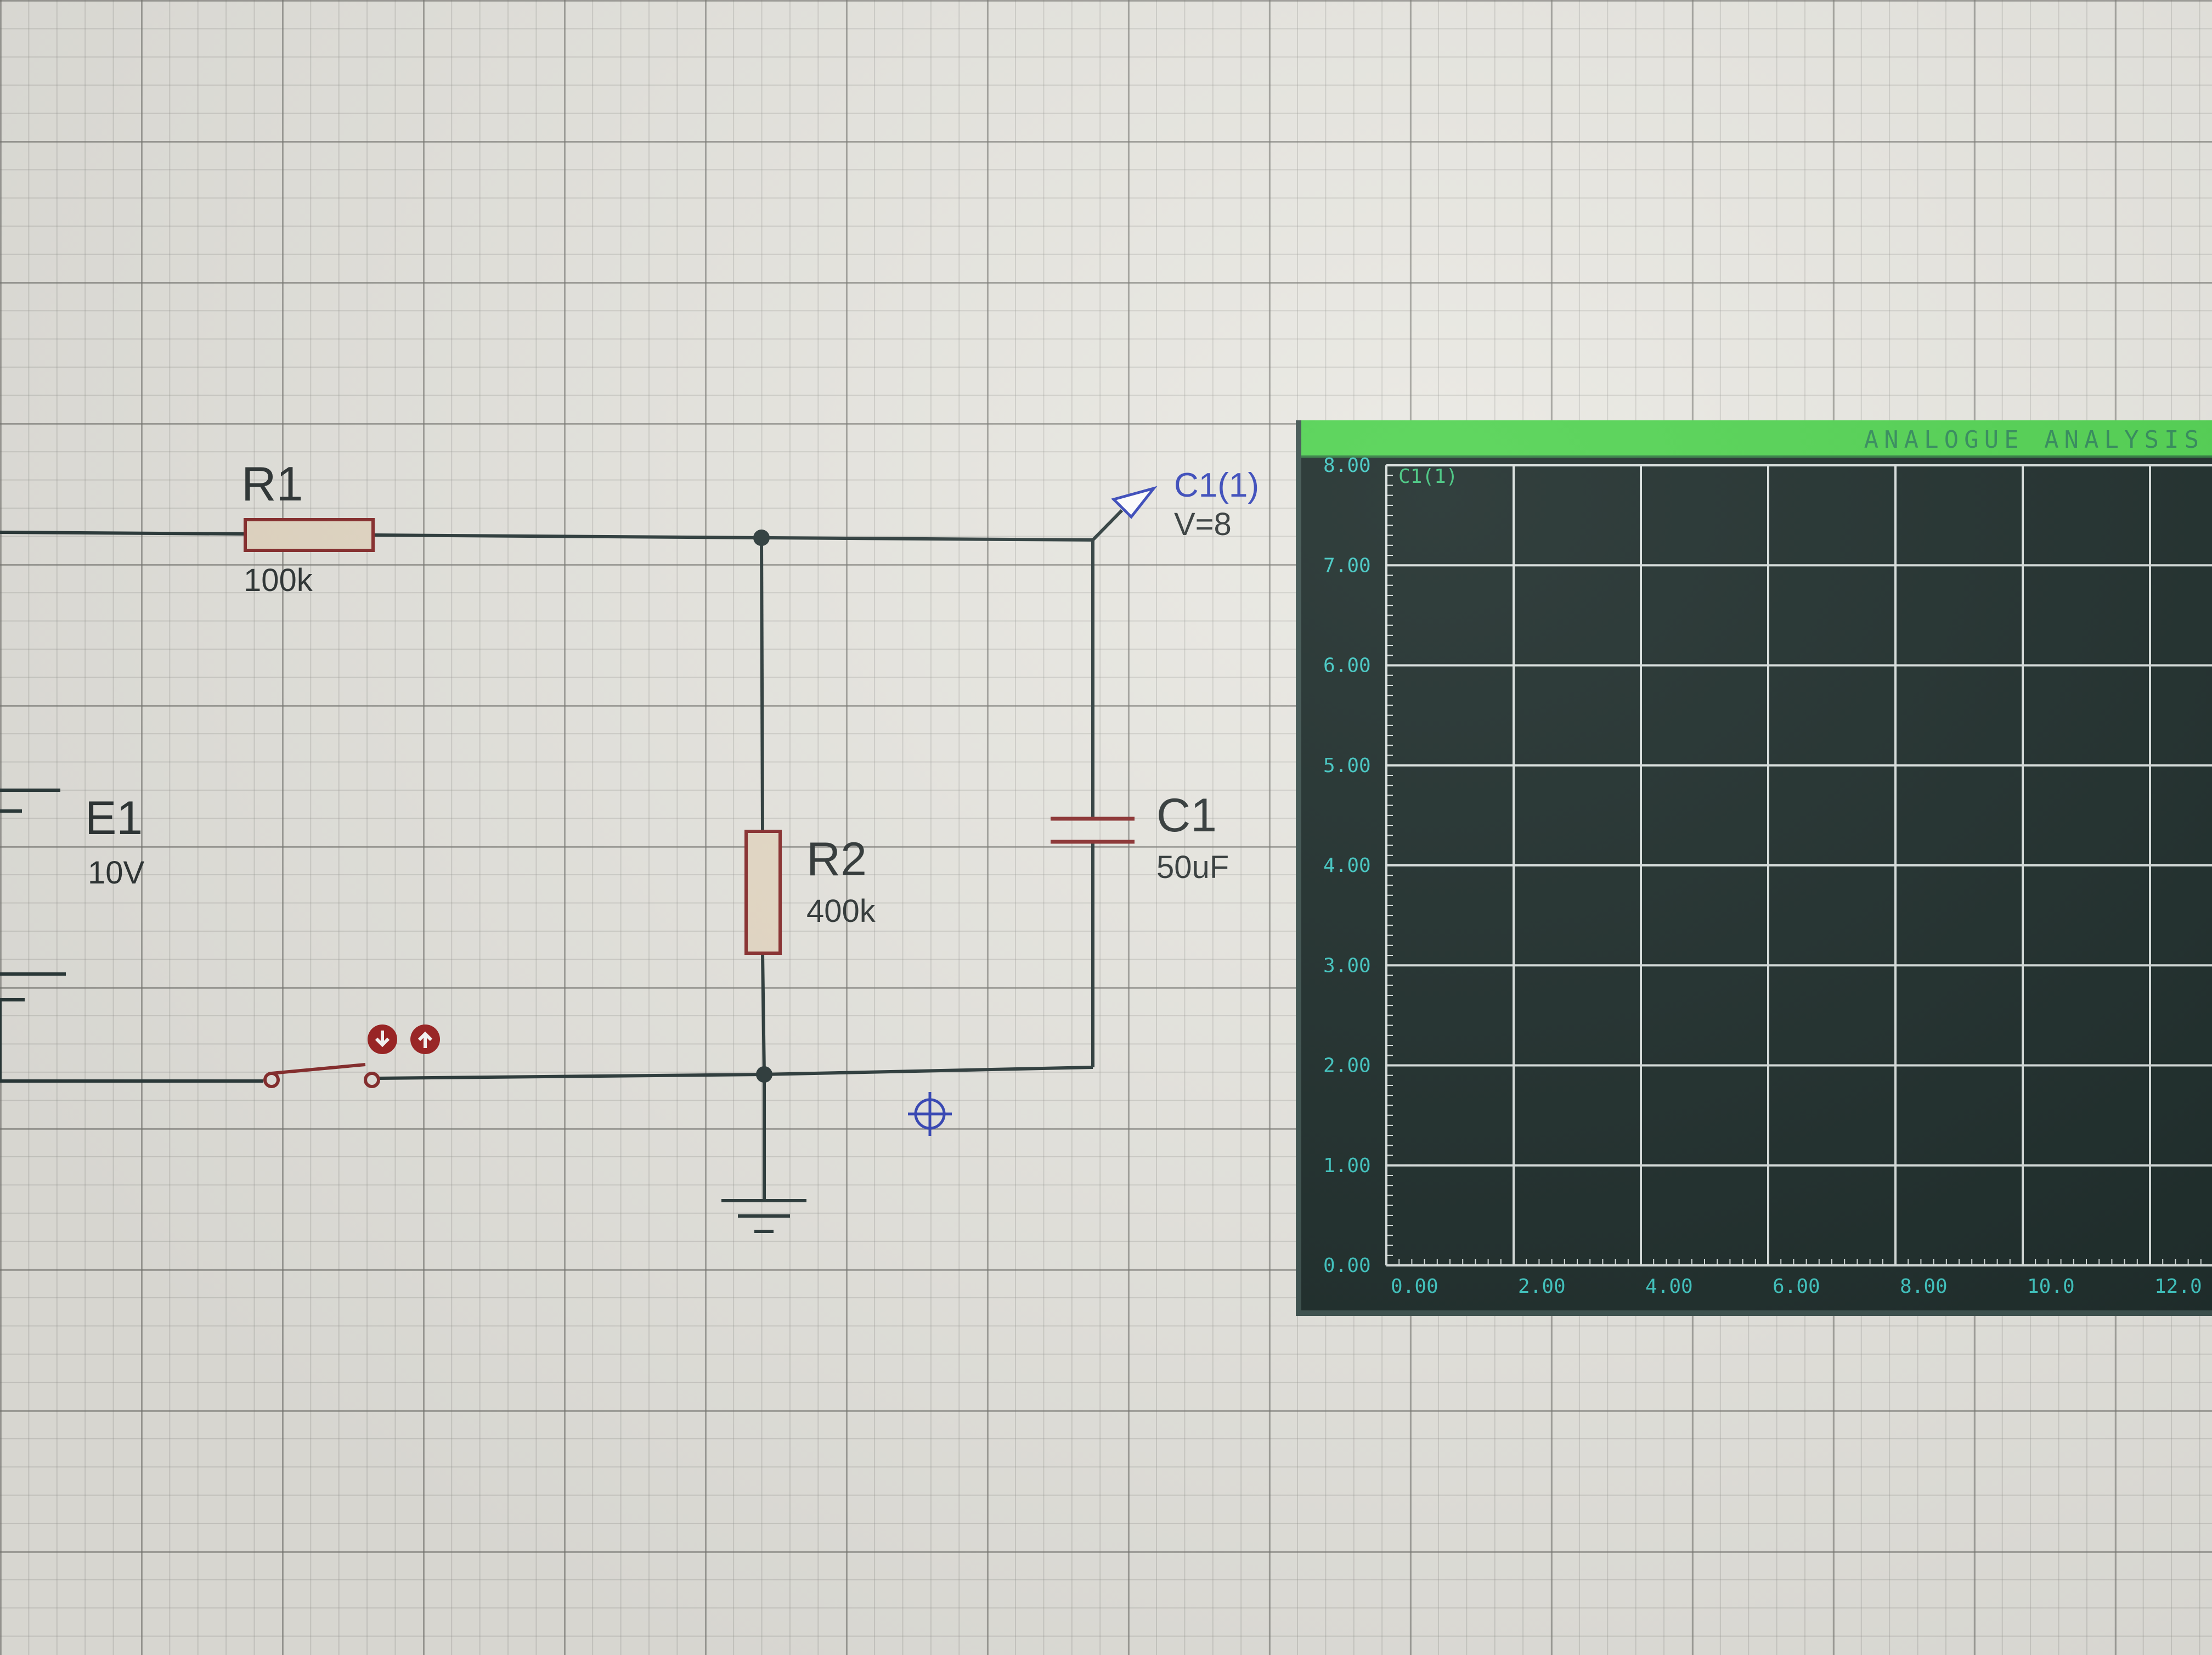  I want to click on c1-value: 50uF, so click(1193, 867).